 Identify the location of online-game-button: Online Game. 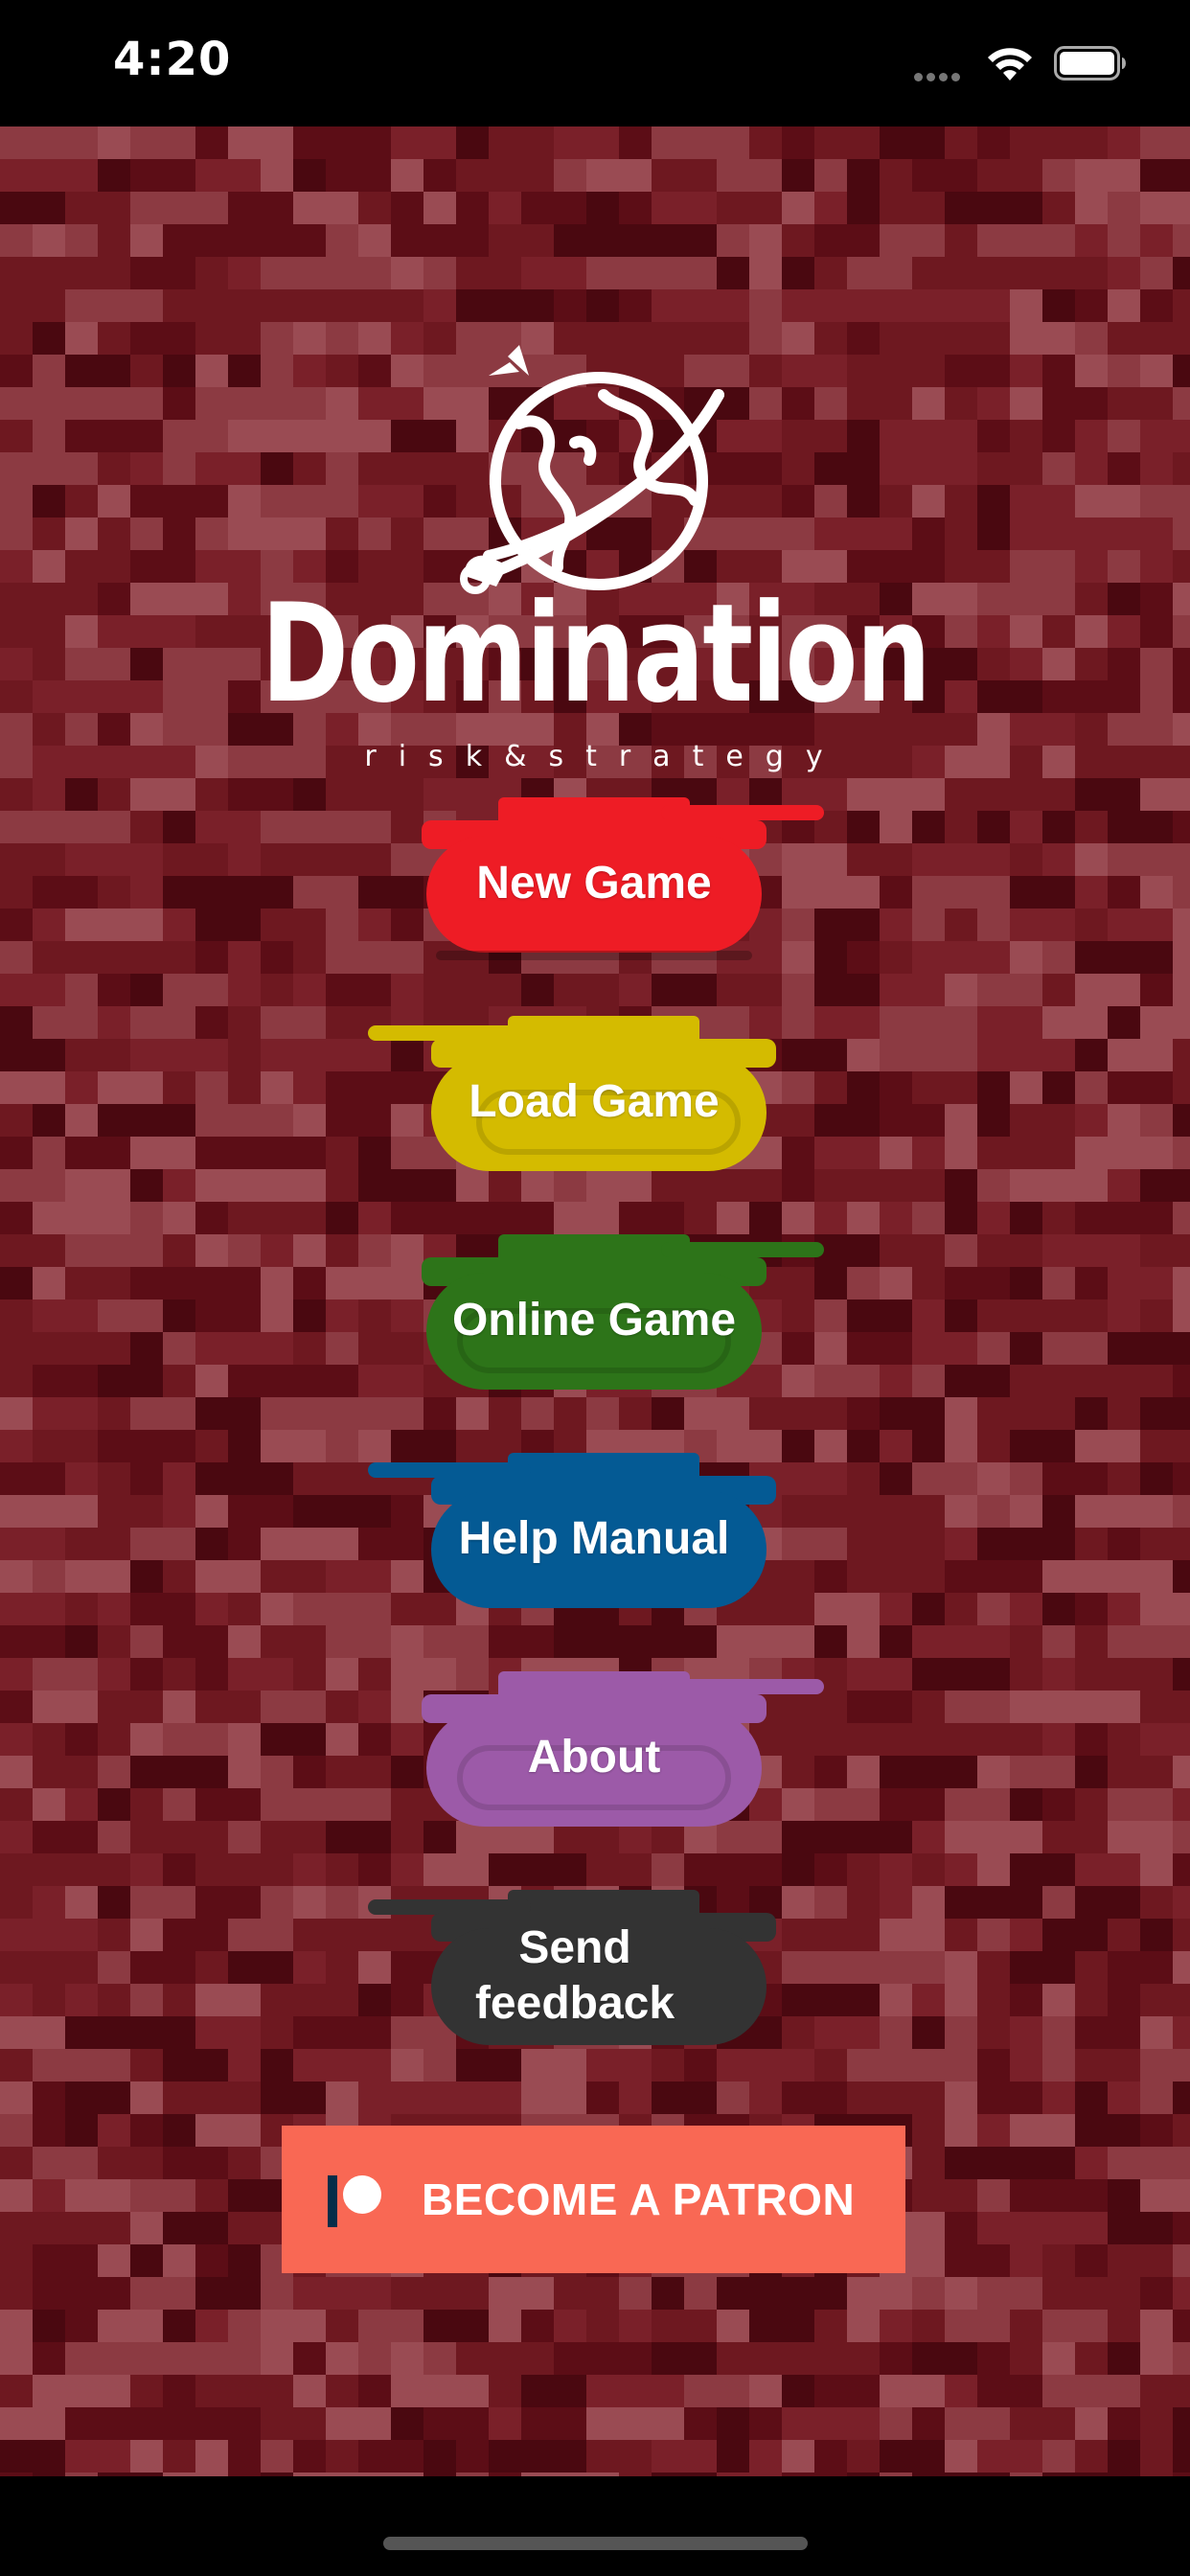
(594, 1320).